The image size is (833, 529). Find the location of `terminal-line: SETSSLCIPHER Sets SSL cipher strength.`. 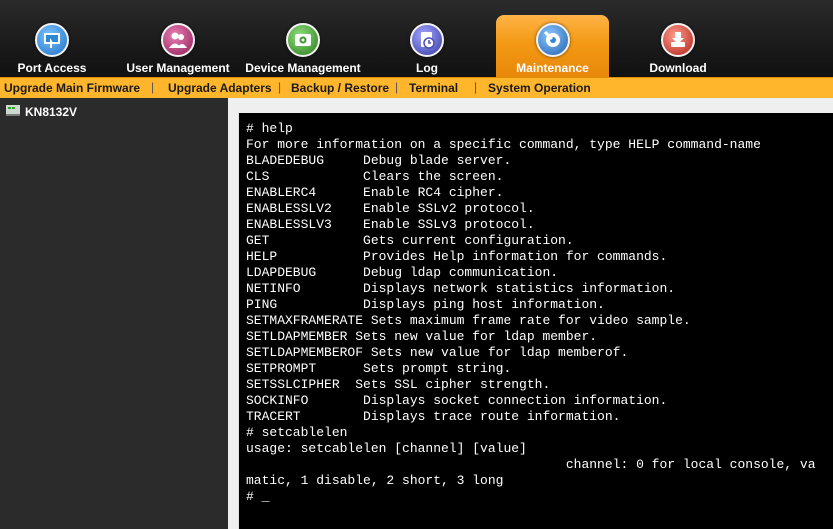

terminal-line: SETSSLCIPHER Sets SSL cipher strength. is located at coordinates (398, 384).